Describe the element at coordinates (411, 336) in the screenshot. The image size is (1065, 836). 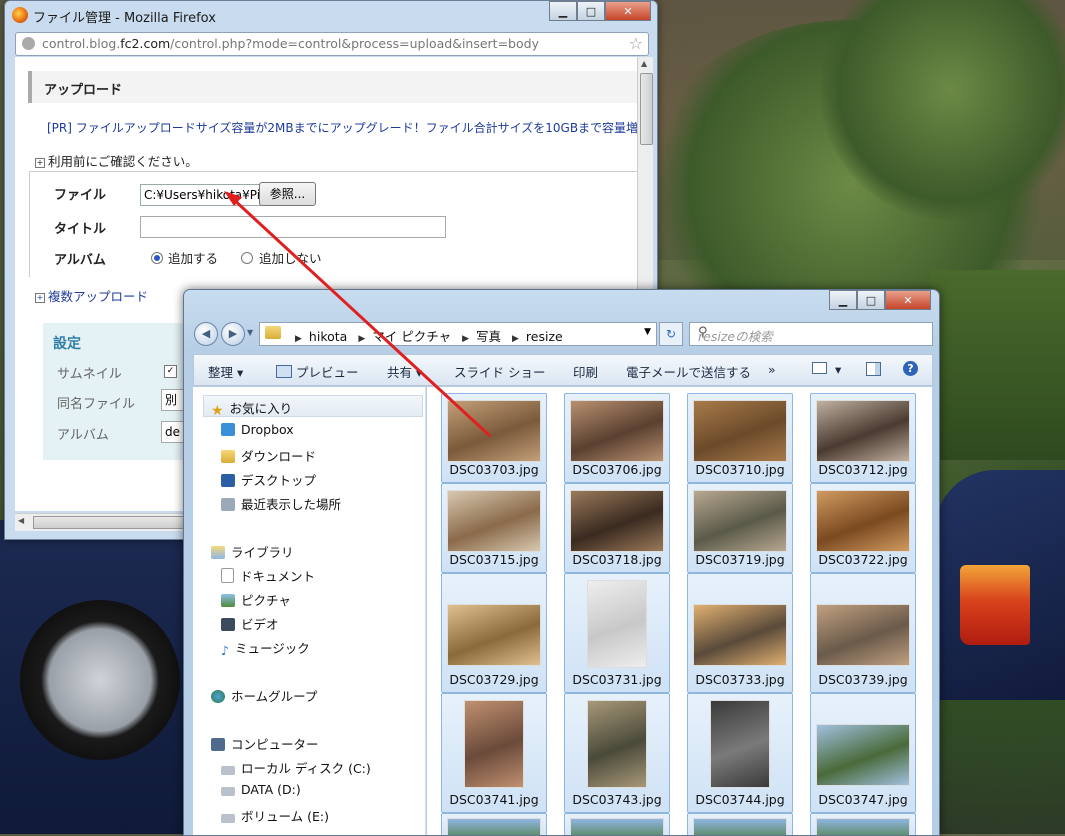
I see `breadcrumb-item: マイ ピクチャ` at that location.